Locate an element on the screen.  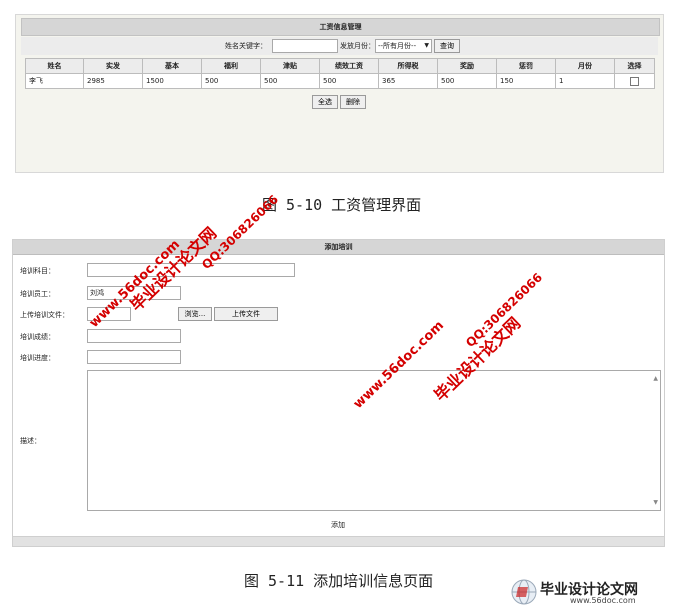
cell-penalty: 150 is located at coordinates (526, 81).